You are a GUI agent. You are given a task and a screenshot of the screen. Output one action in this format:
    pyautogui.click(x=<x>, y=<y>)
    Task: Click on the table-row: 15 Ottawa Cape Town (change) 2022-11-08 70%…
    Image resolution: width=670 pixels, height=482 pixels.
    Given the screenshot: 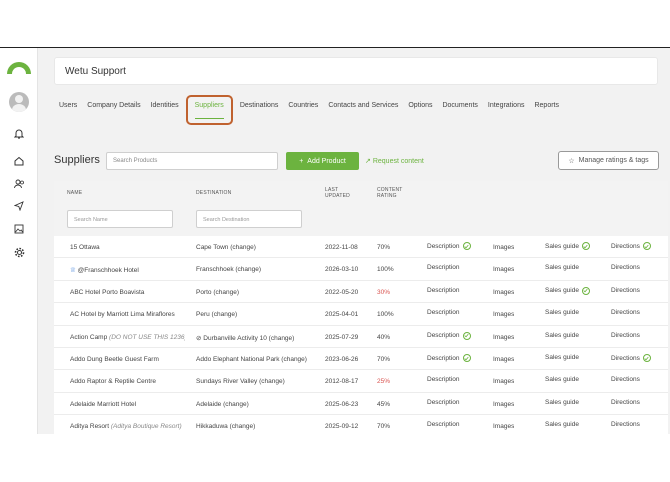 What is the action you would take?
    pyautogui.click(x=361, y=247)
    